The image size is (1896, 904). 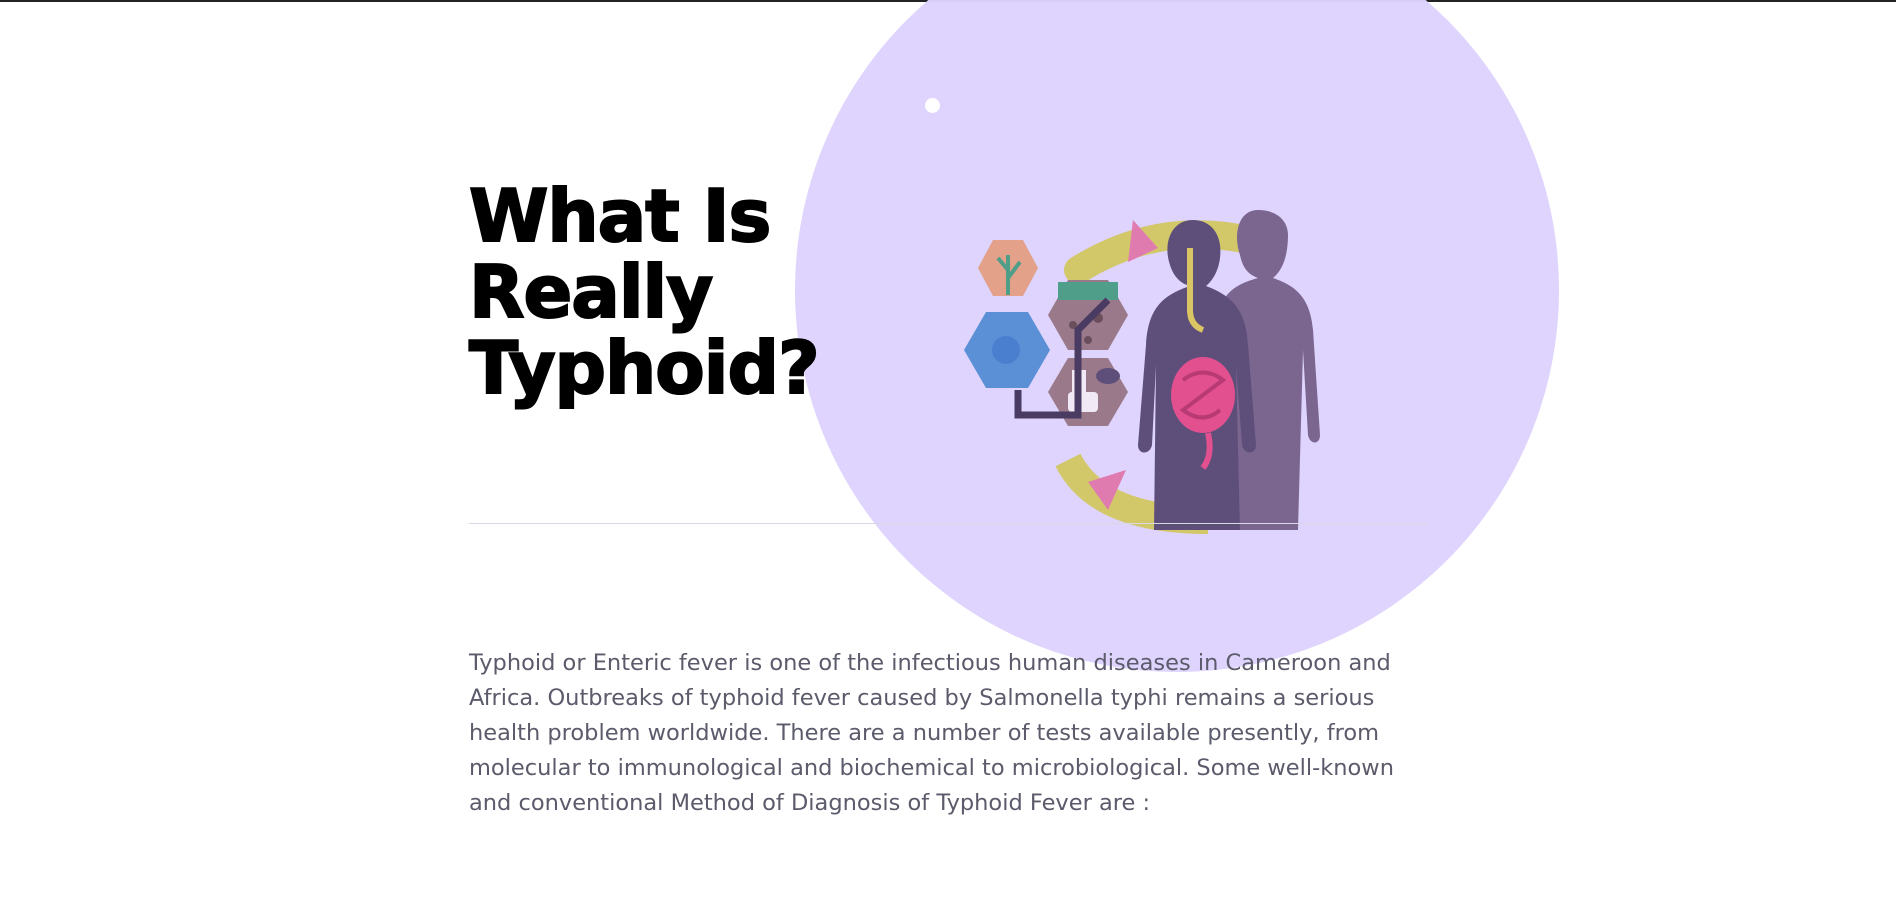 What do you see at coordinates (591, 292) in the screenshot?
I see `title-line-2: Really` at bounding box center [591, 292].